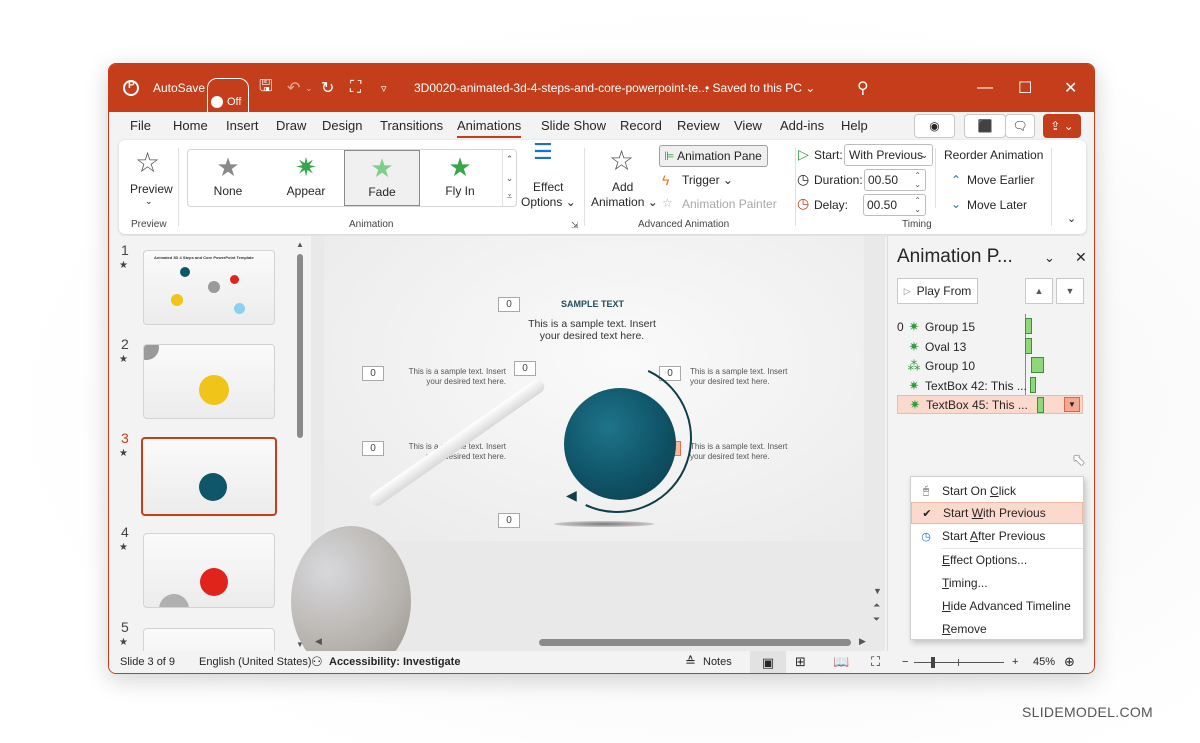 The width and height of the screenshot is (1200, 743). I want to click on record-button: ◉, so click(934, 126).